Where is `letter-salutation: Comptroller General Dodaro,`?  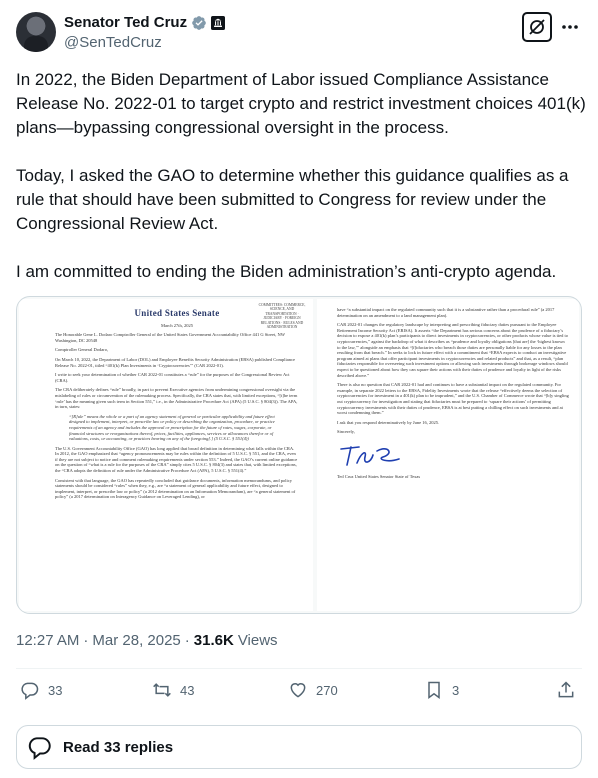
letter-salutation: Comptroller General Dodaro, is located at coordinates (82, 350).